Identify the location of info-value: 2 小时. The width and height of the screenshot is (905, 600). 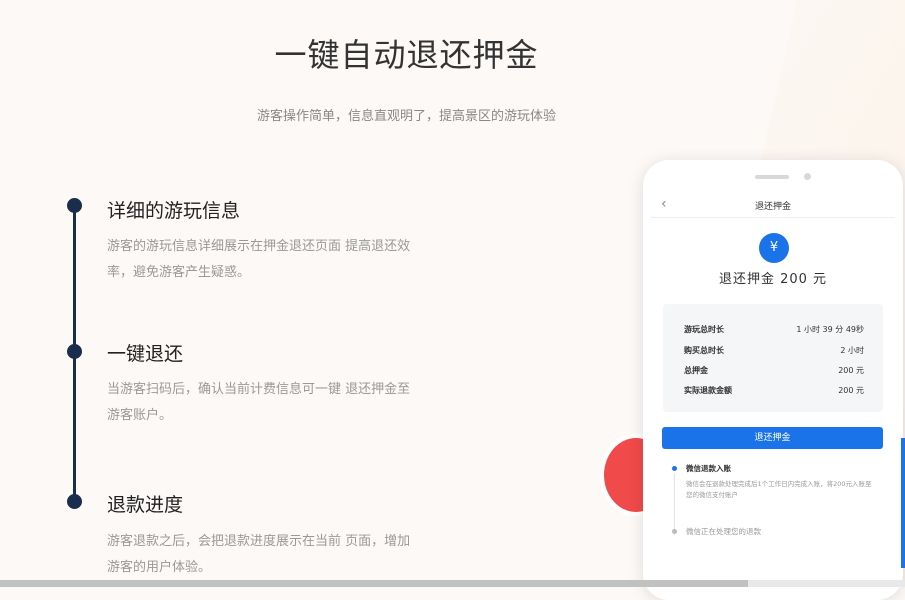
(852, 350).